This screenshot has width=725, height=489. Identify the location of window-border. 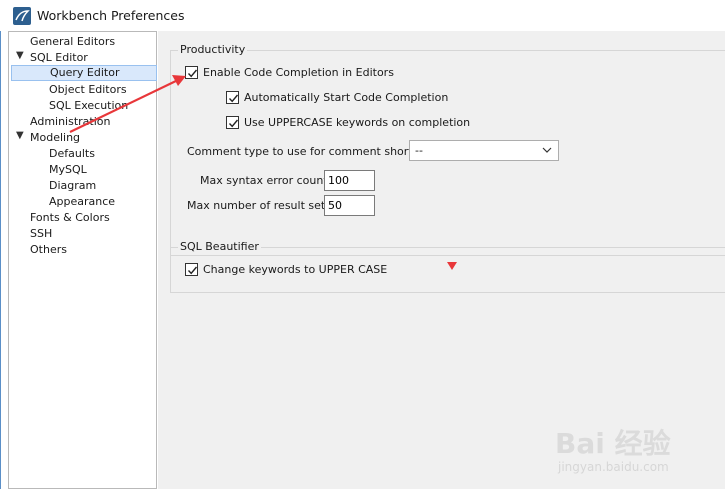
(0, 260).